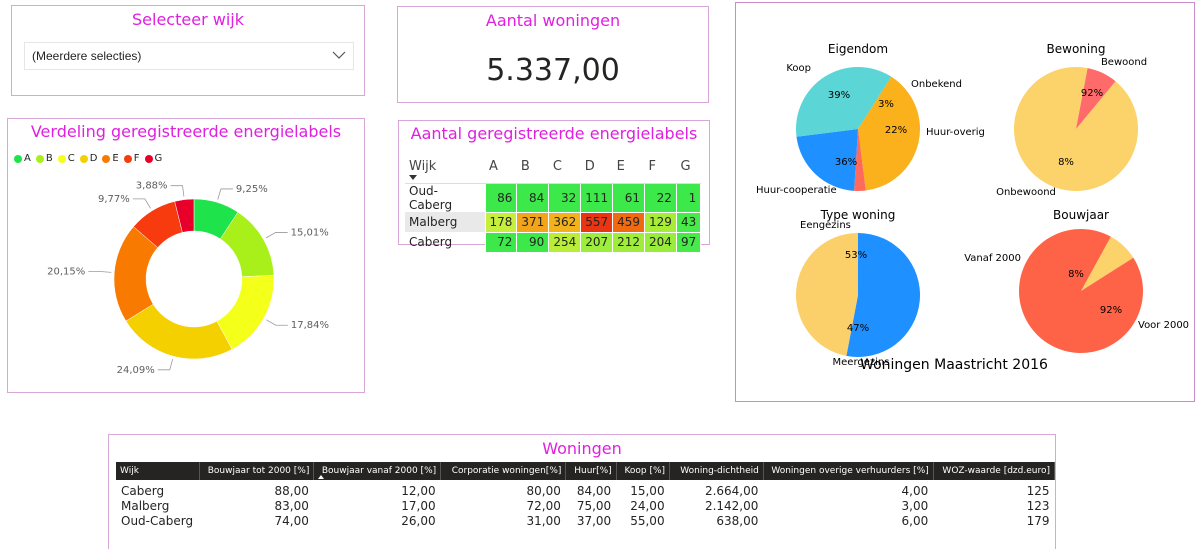 Image resolution: width=1195 pixels, height=549 pixels. I want to click on table-cell: Caberg, so click(143, 490).